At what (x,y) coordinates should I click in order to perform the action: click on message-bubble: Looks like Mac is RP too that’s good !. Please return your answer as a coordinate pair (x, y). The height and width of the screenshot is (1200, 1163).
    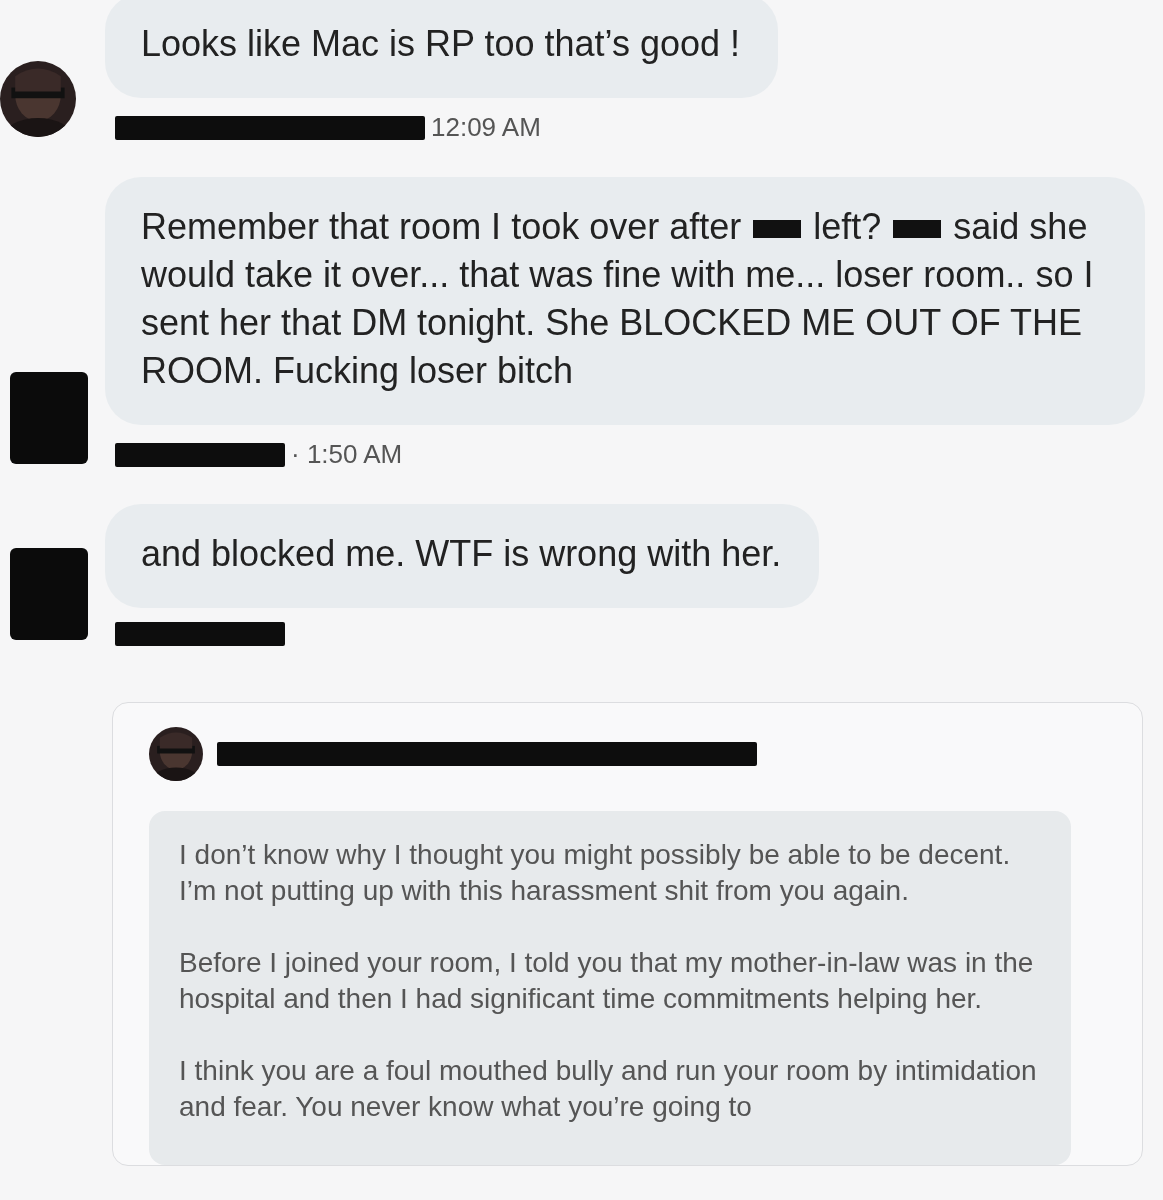
    Looking at the image, I should click on (441, 49).